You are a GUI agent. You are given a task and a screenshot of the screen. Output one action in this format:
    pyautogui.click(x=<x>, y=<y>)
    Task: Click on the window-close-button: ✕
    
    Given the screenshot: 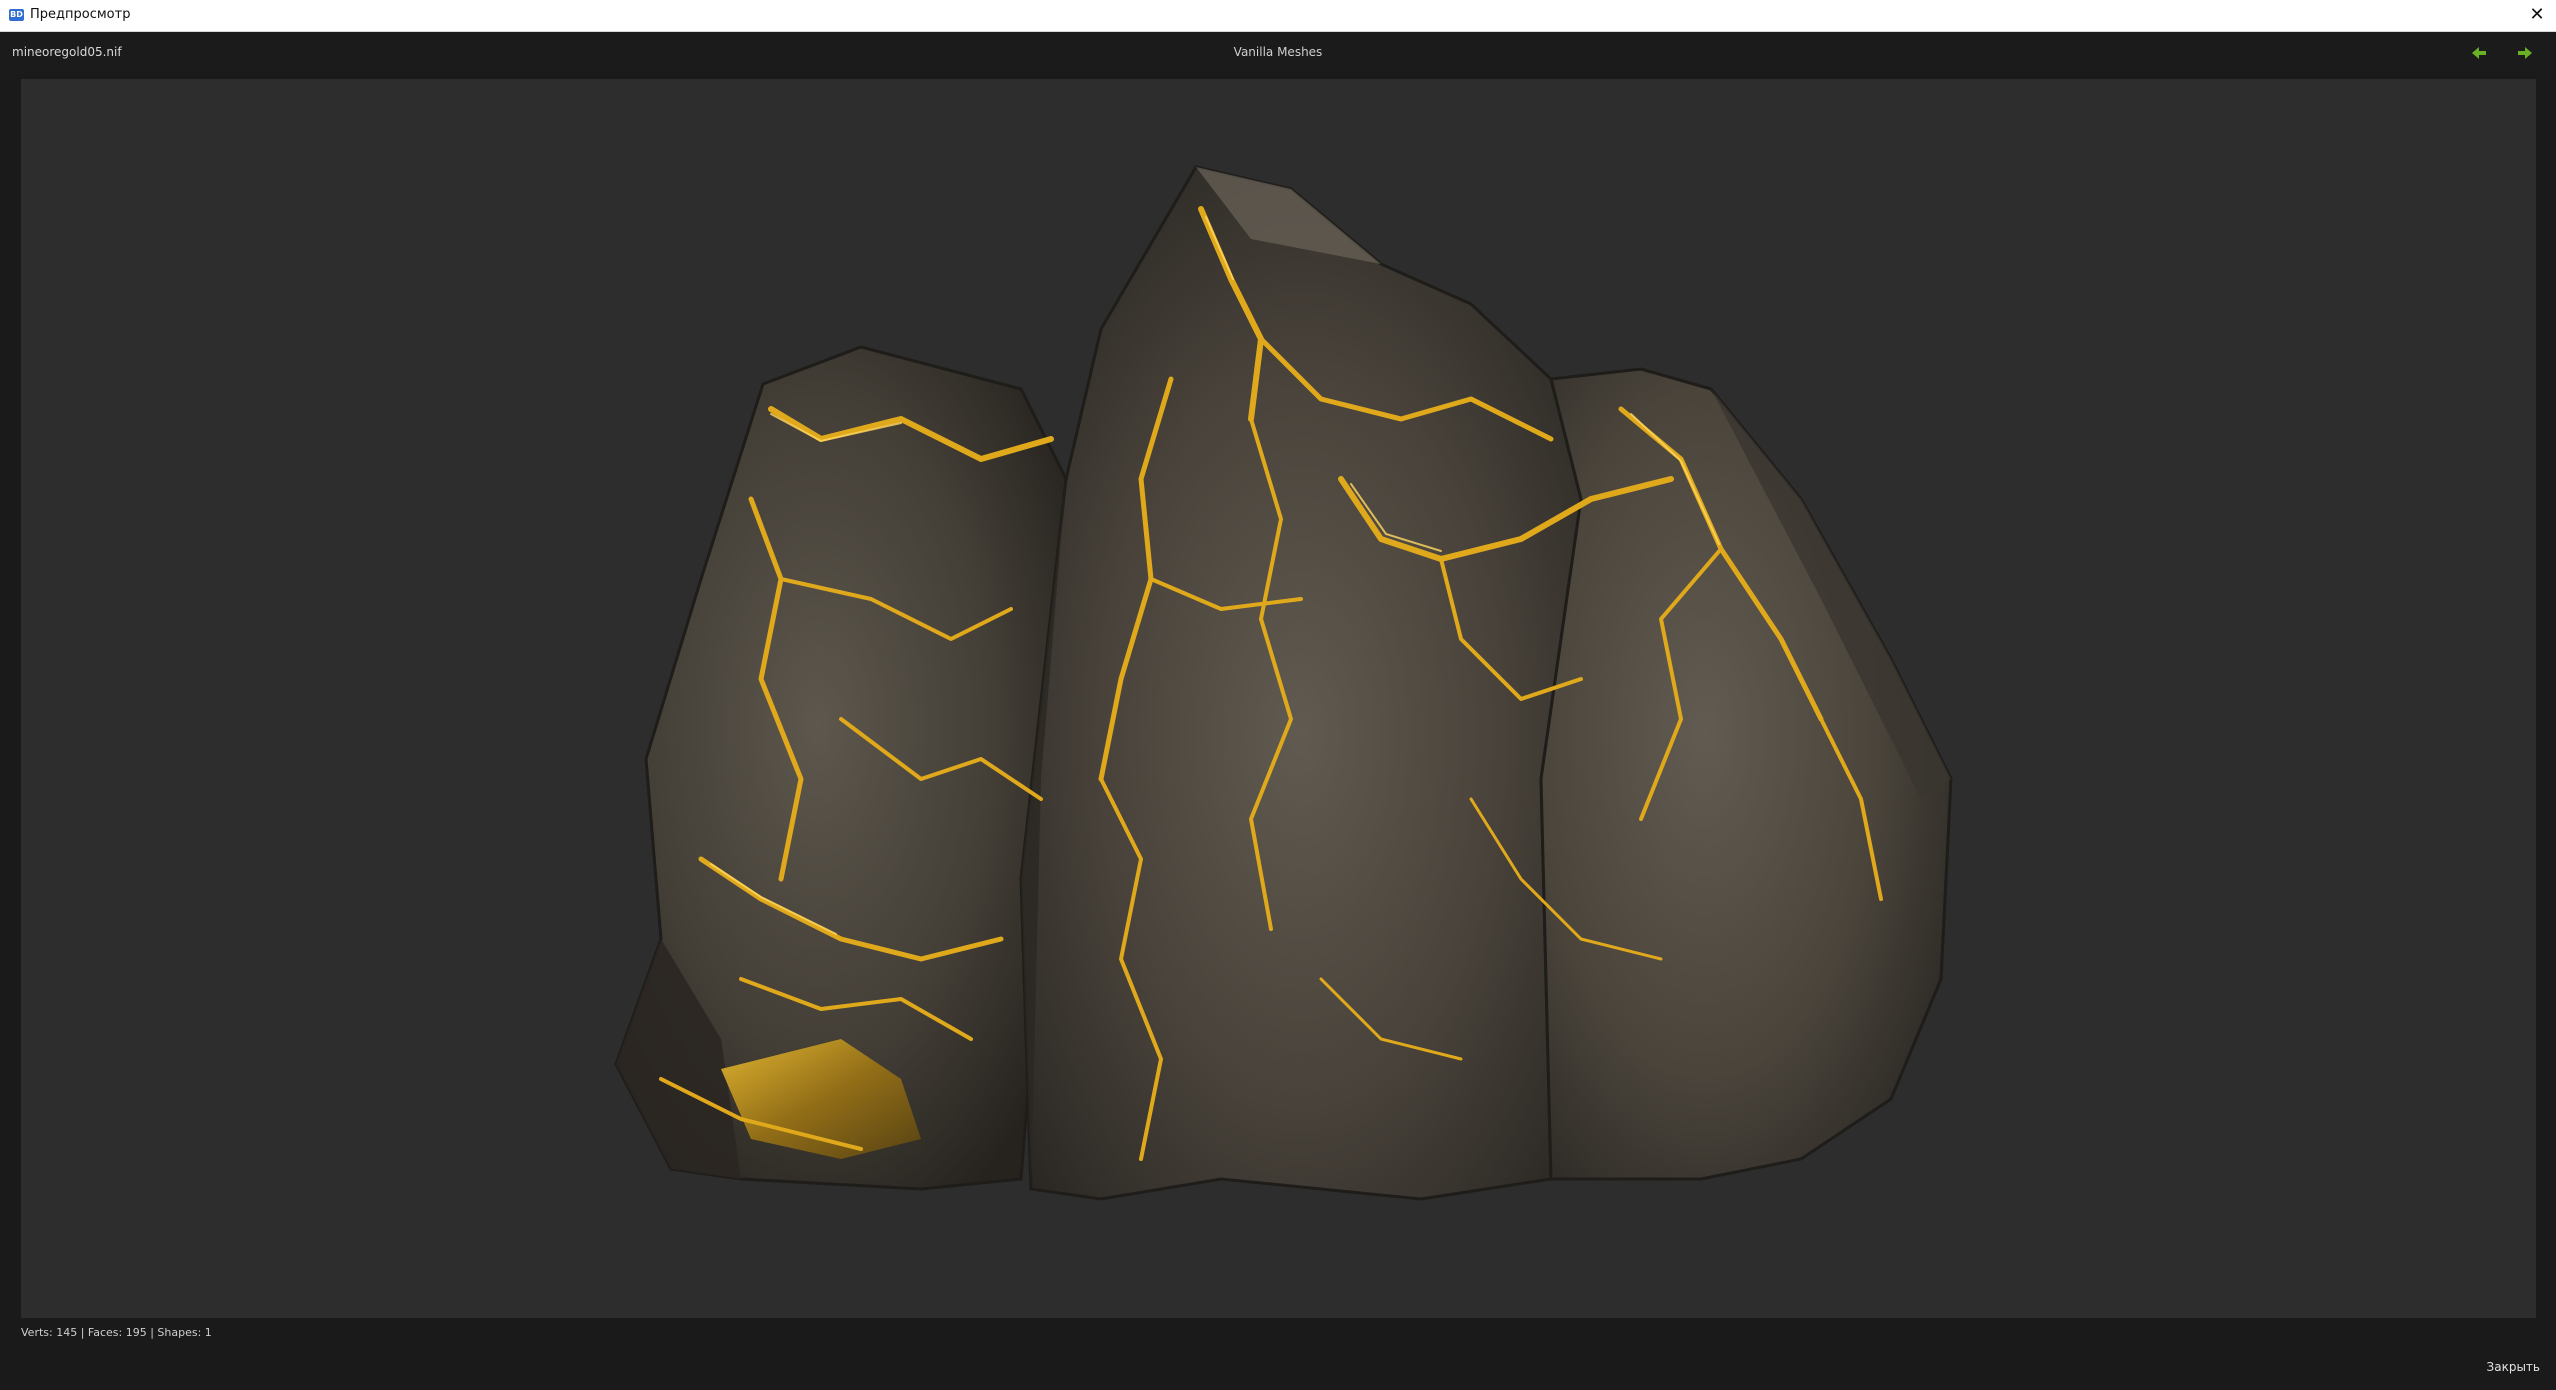 What is the action you would take?
    pyautogui.click(x=2537, y=15)
    